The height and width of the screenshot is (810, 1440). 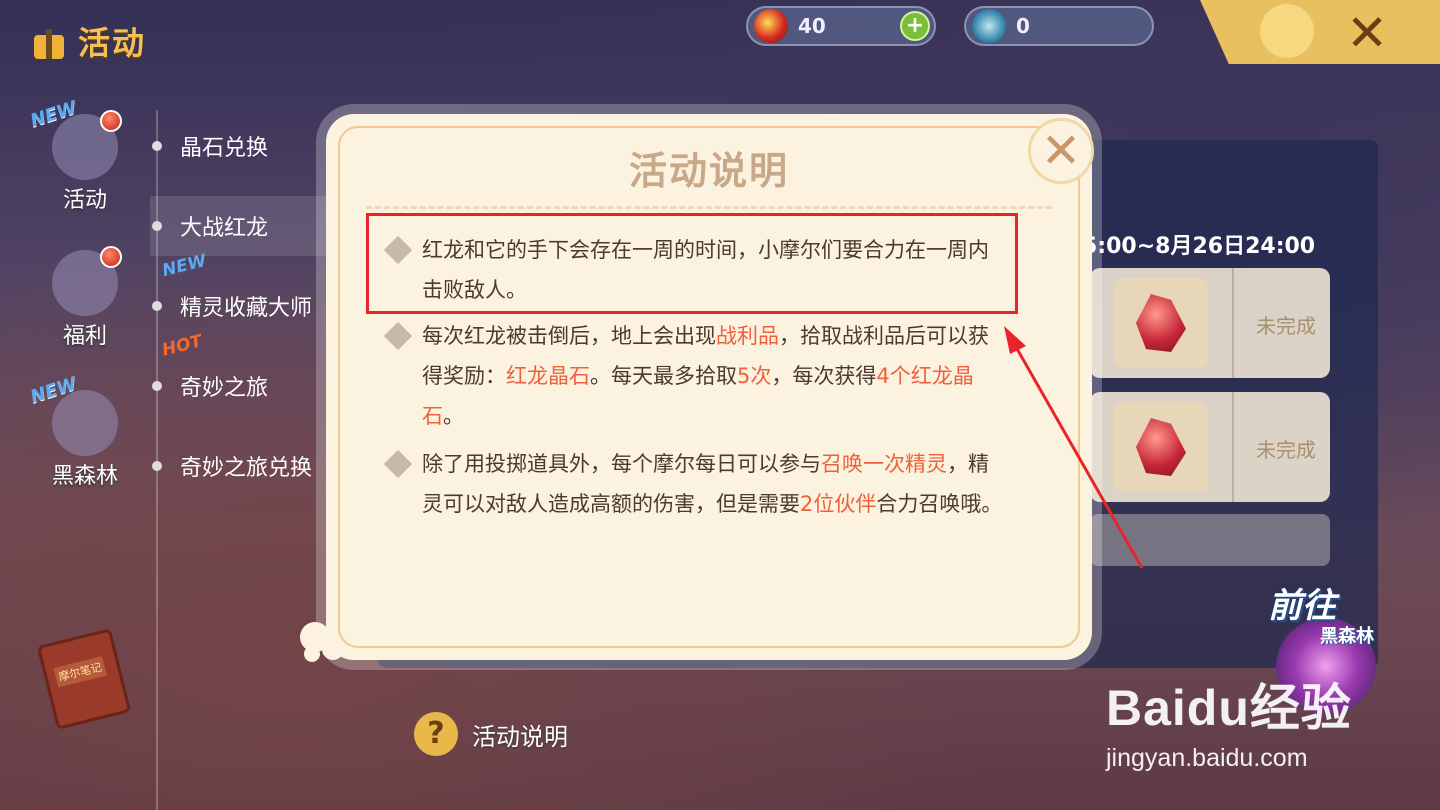 I want to click on nav-label: 活动, so click(x=84, y=200).